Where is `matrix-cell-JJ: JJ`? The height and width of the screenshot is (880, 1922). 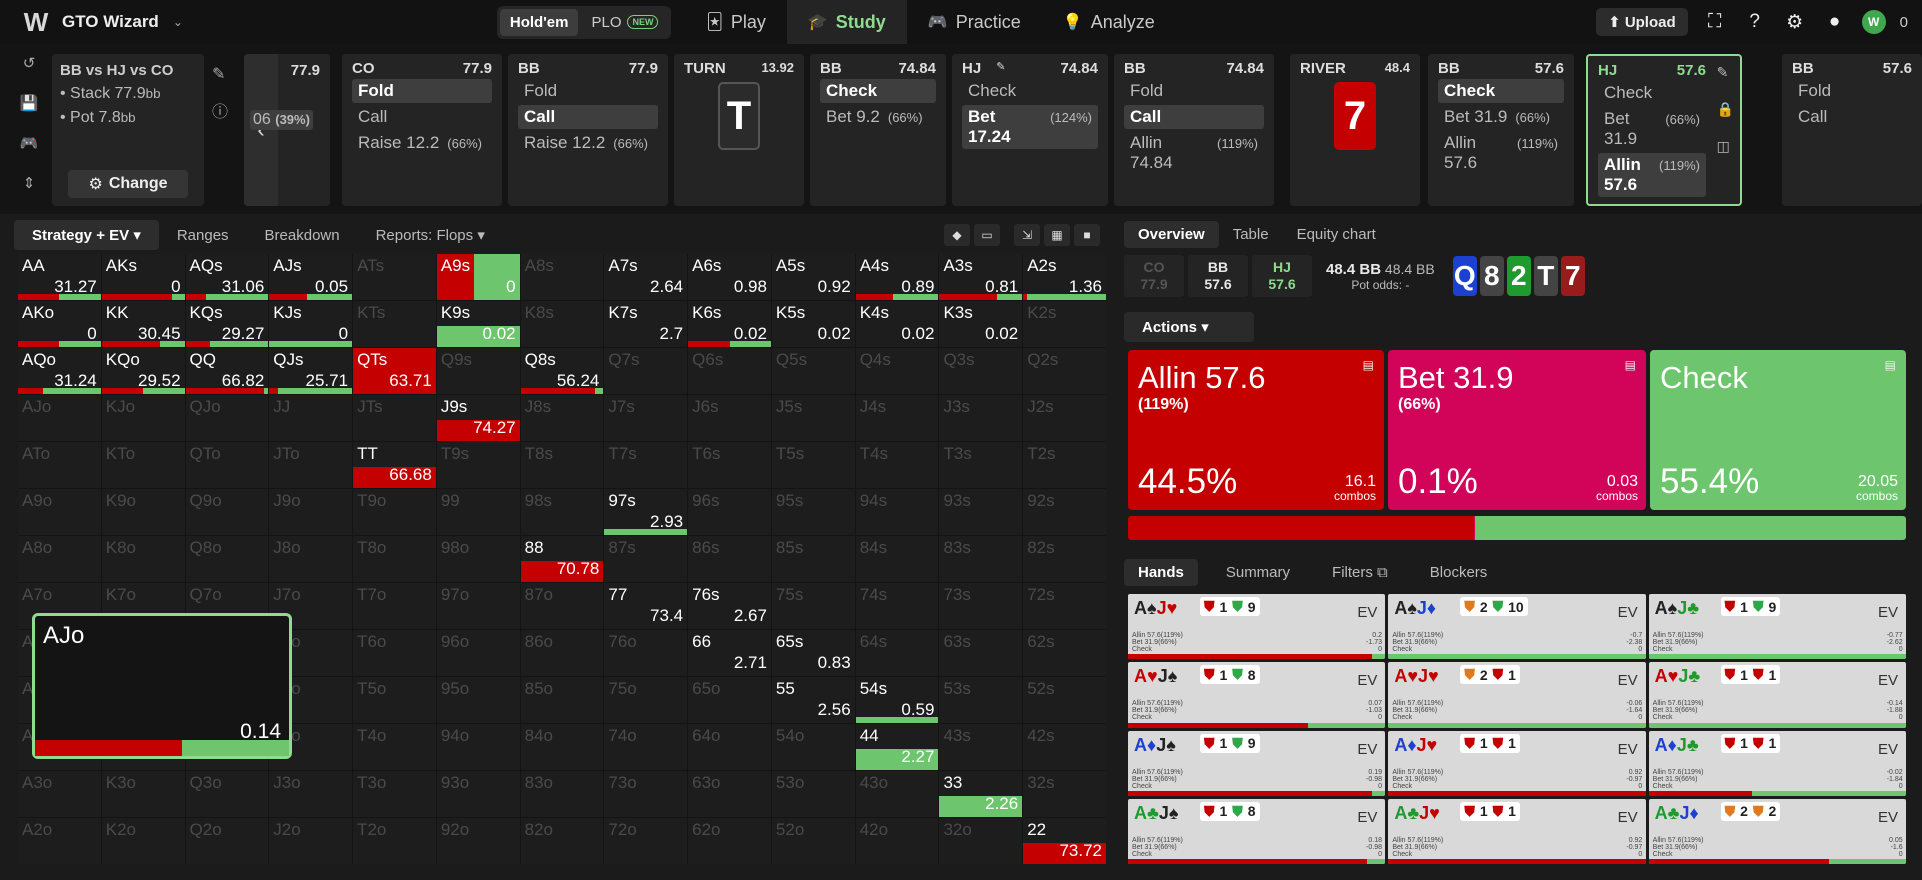
matrix-cell-JJ: JJ is located at coordinates (311, 418).